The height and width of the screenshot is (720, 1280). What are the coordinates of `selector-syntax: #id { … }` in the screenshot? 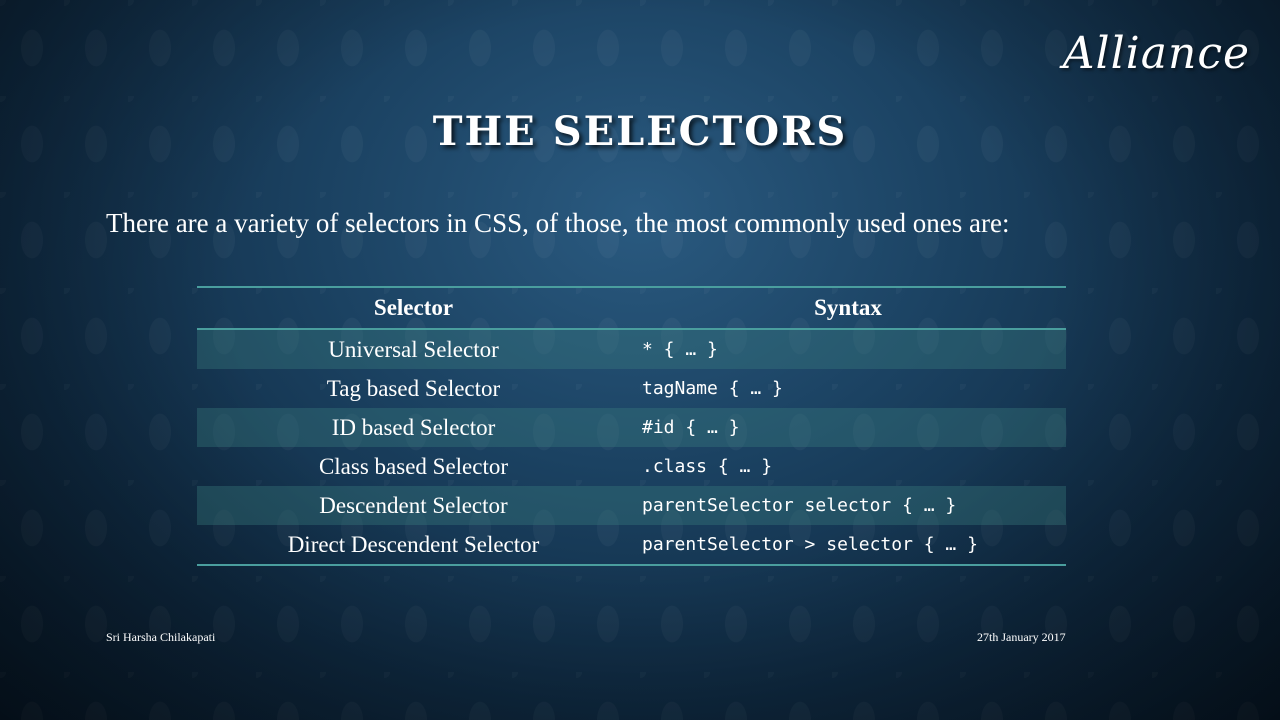 It's located at (848, 427).